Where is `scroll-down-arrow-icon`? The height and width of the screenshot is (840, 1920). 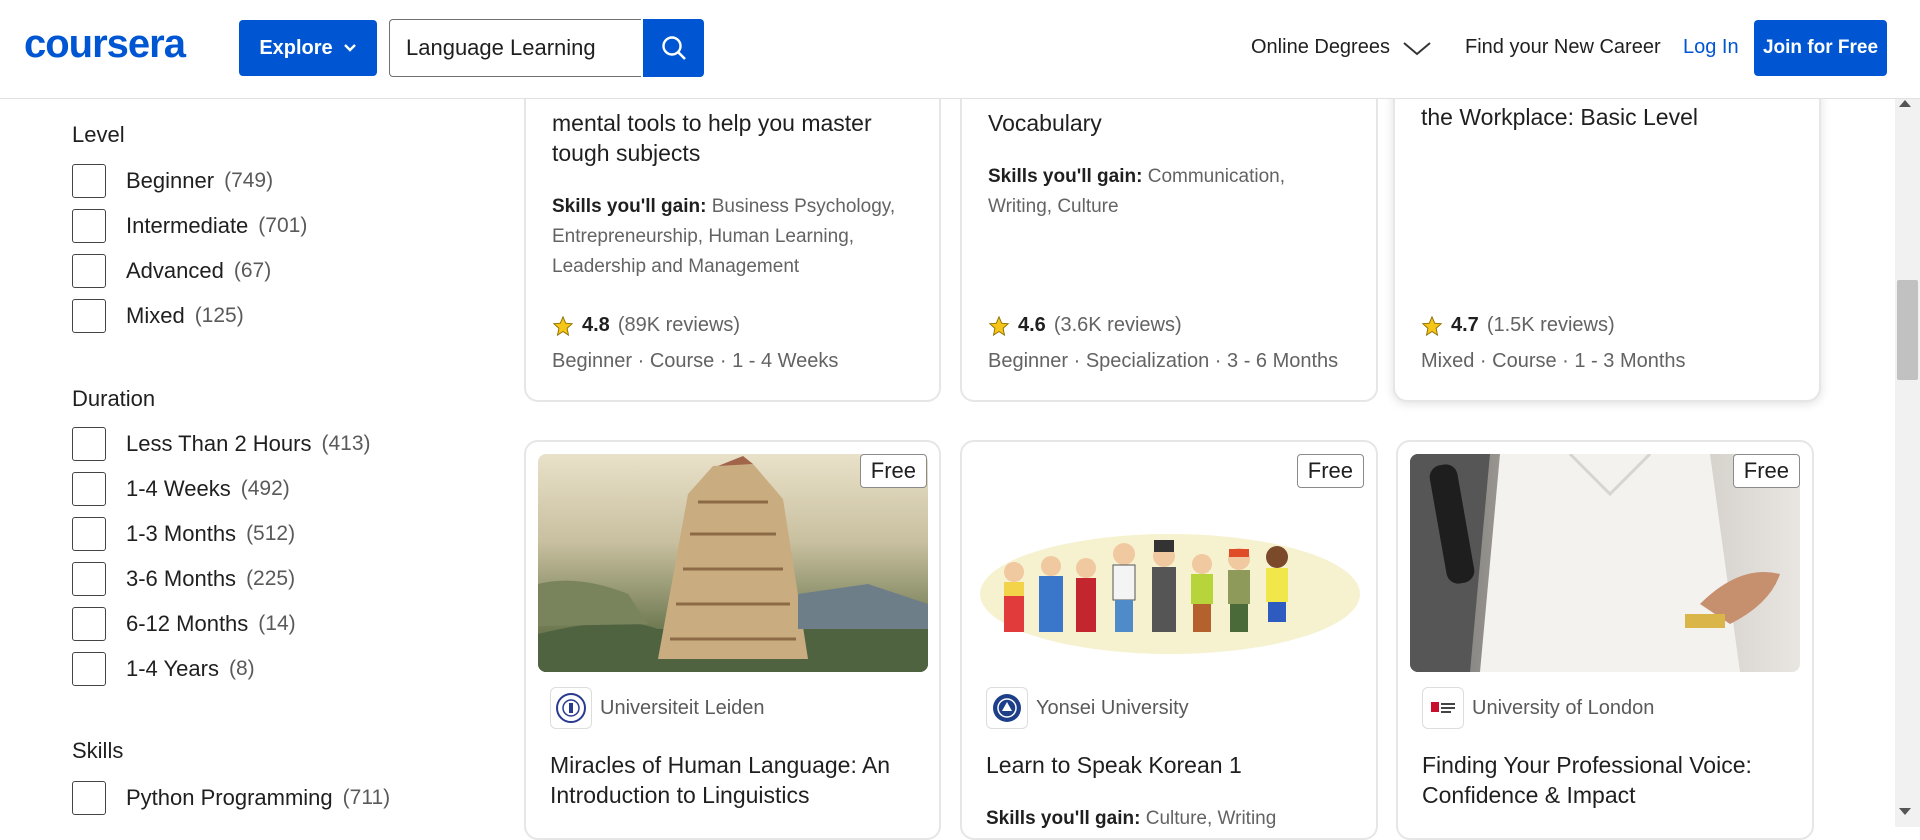 scroll-down-arrow-icon is located at coordinates (1905, 811).